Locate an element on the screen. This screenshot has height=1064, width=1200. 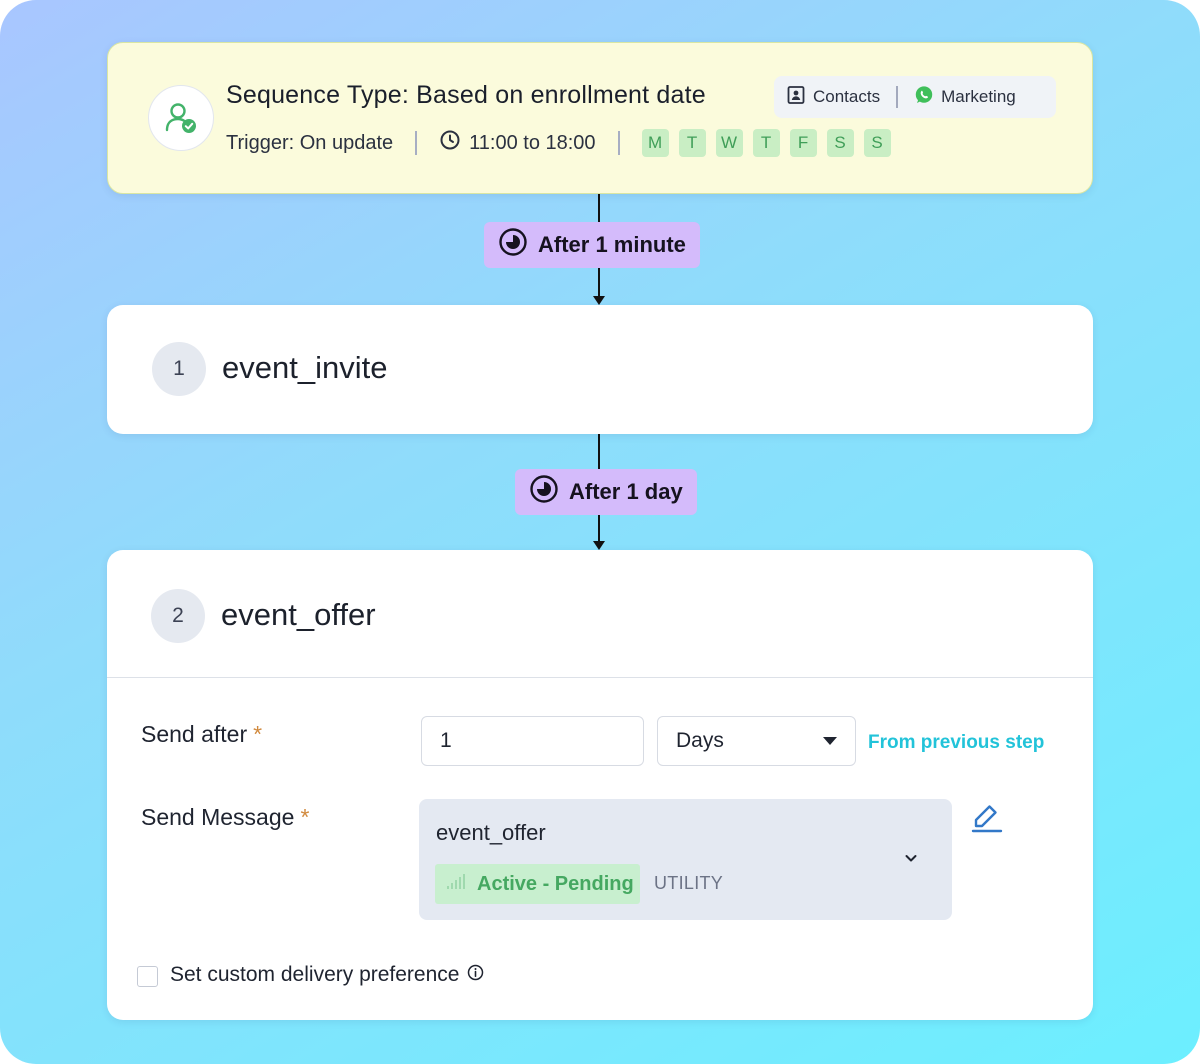
time-window: 11:00 to 18:00 is located at coordinates (517, 143).